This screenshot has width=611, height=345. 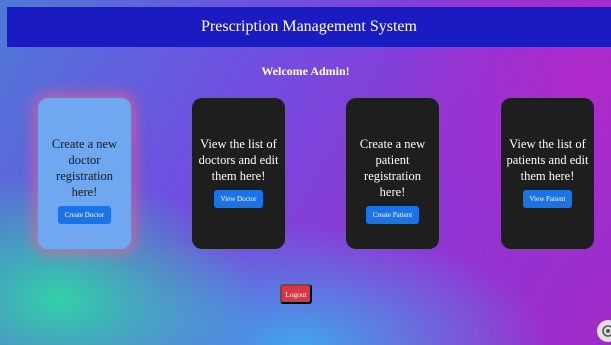 I want to click on app-title: Prescription Management System, so click(x=309, y=26).